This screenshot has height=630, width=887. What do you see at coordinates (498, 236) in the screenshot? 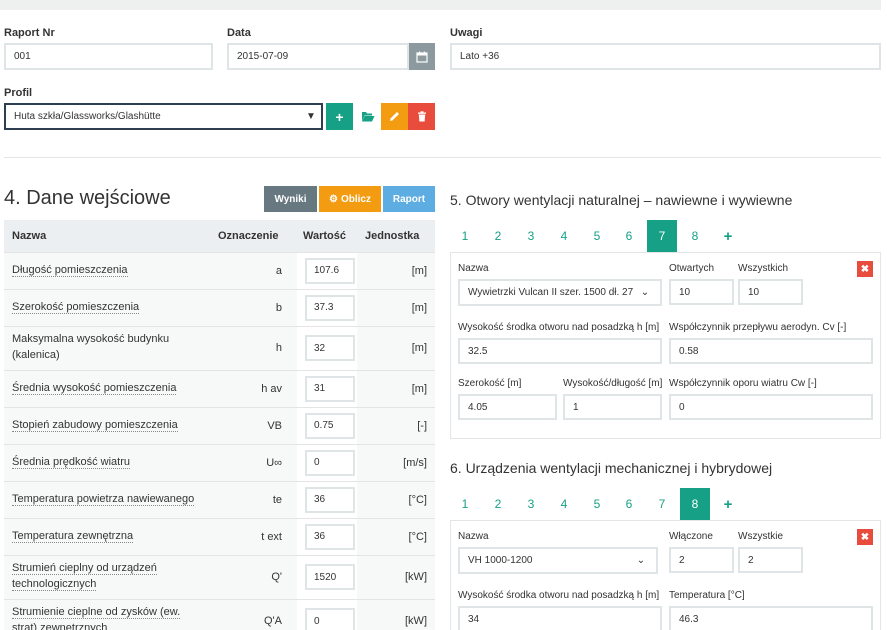
I see `openings-tab-2: 2` at bounding box center [498, 236].